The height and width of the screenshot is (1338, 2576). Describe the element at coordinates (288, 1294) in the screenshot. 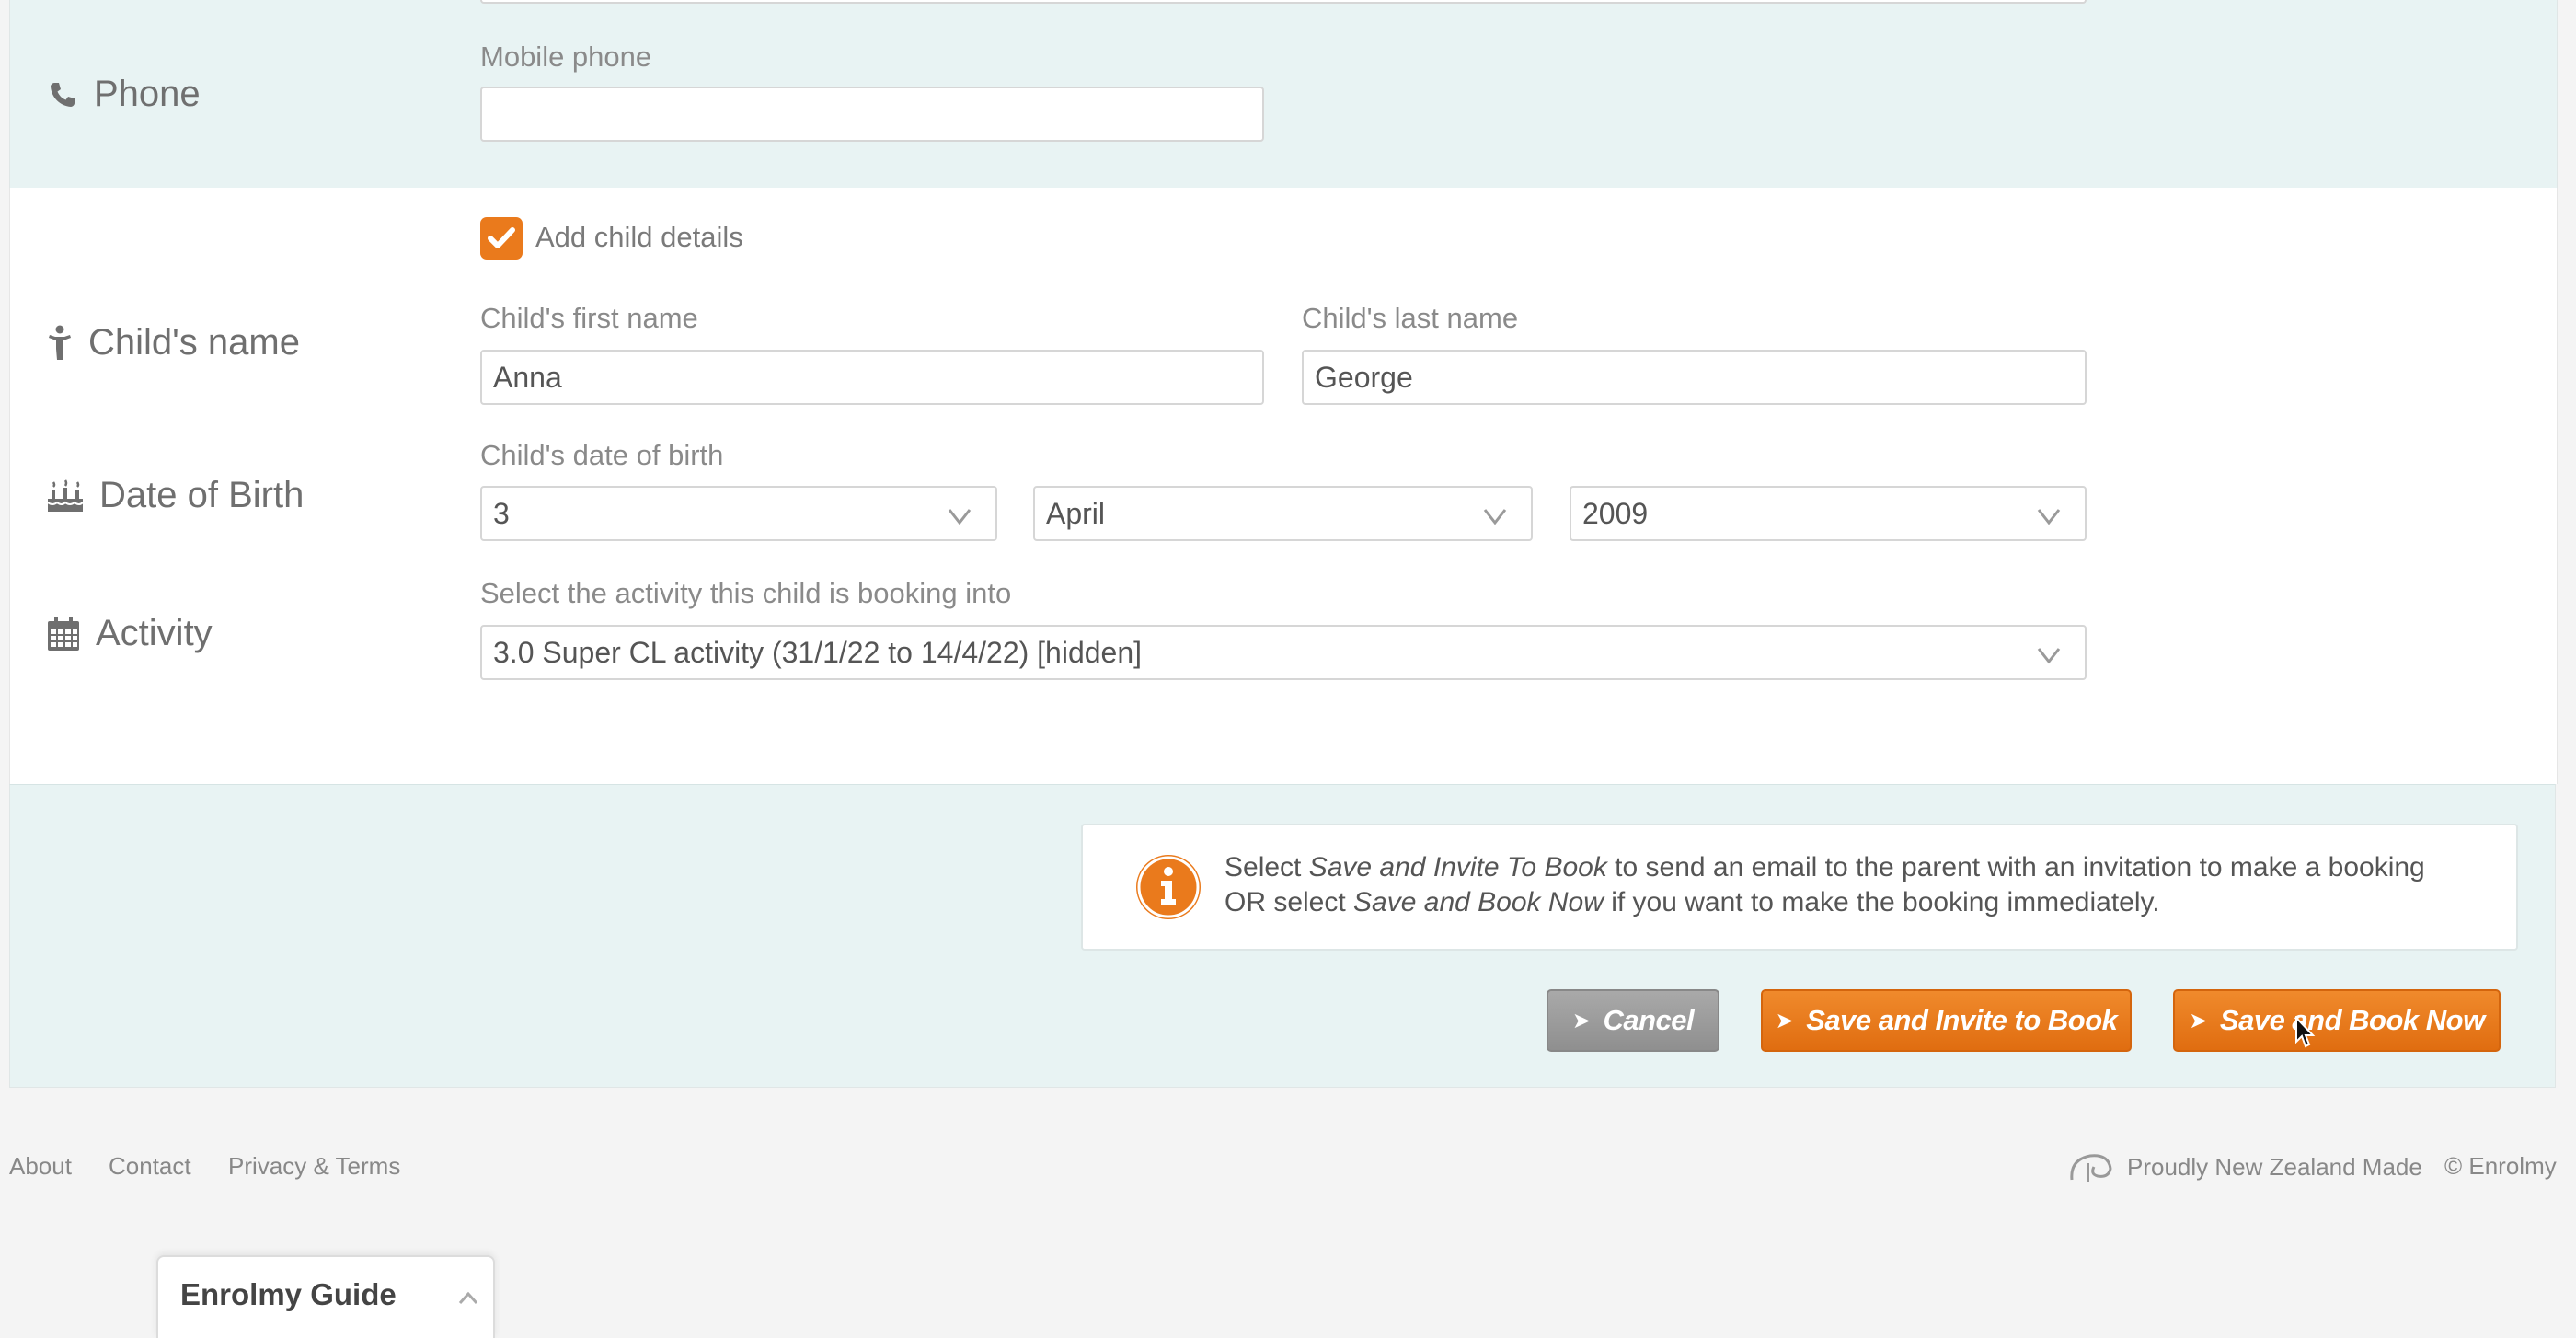

I see `enrolmy-guide-title: Enrolmy Guide` at that location.